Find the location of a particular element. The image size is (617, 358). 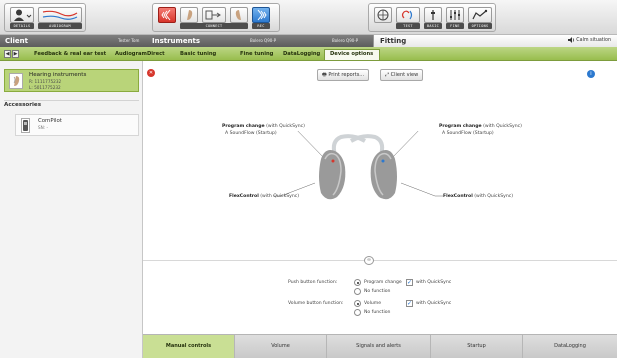

push-no-function-radio is located at coordinates (357, 291).